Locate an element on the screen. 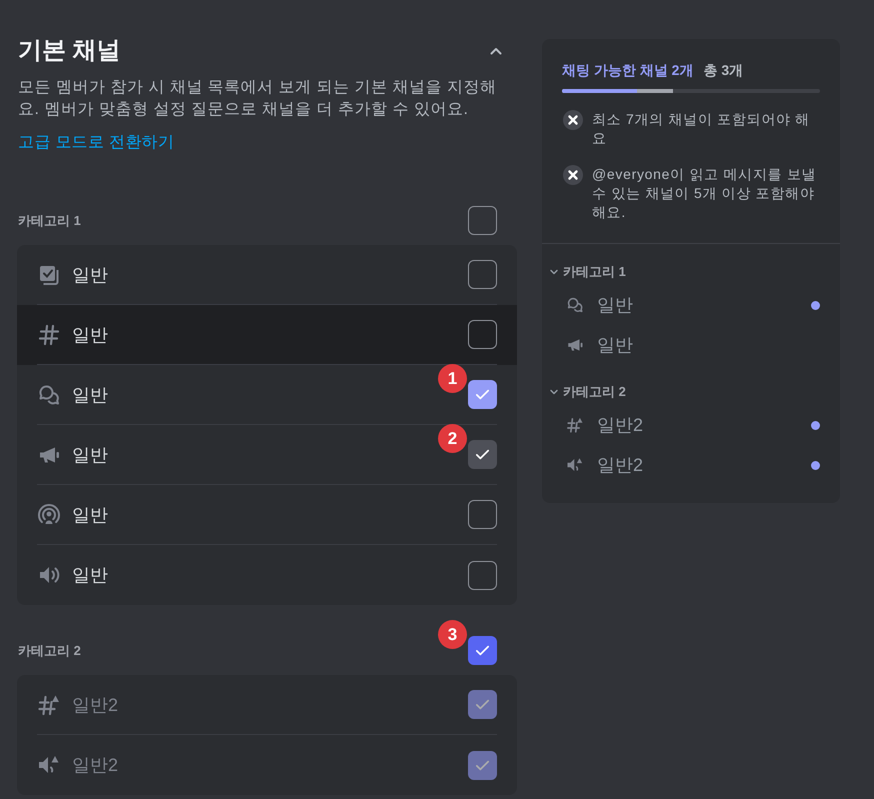 This screenshot has width=874, height=799. section-title: 기본 채널 is located at coordinates (69, 51).